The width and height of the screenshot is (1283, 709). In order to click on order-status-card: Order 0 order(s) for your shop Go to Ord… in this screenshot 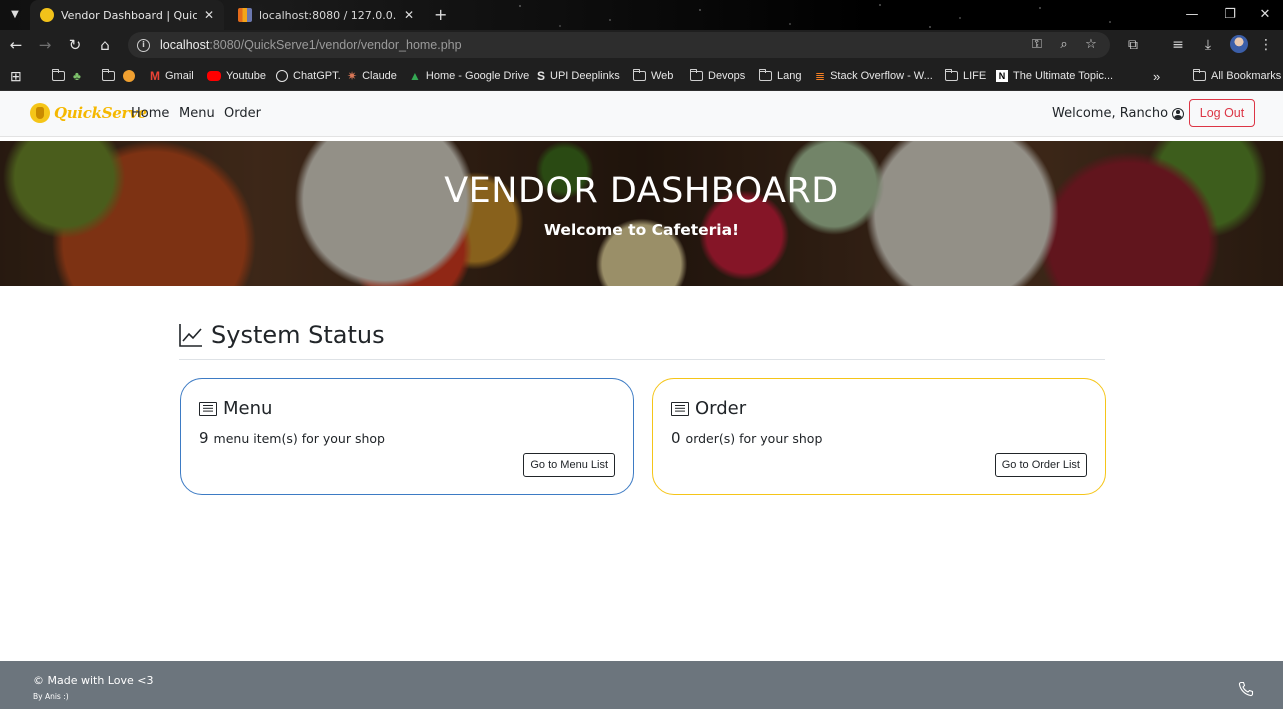, I will do `click(879, 436)`.